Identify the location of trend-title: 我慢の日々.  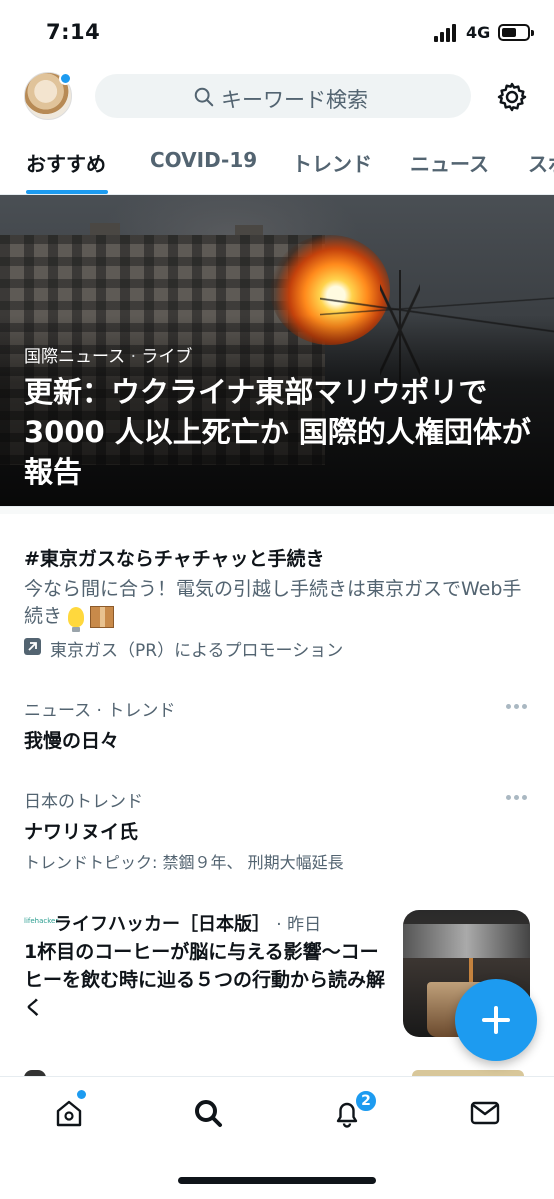
(71, 739).